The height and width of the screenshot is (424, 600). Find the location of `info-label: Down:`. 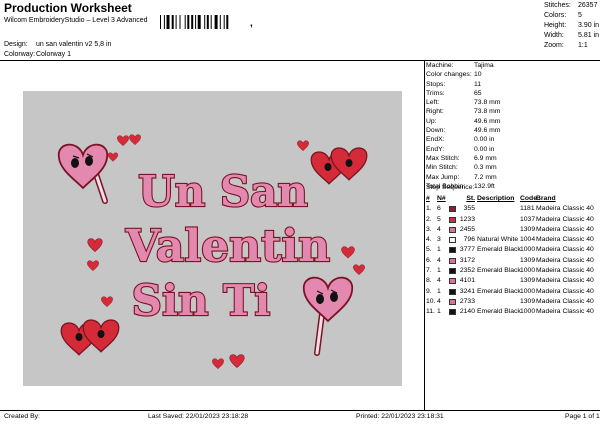

info-label: Down: is located at coordinates (436, 131).